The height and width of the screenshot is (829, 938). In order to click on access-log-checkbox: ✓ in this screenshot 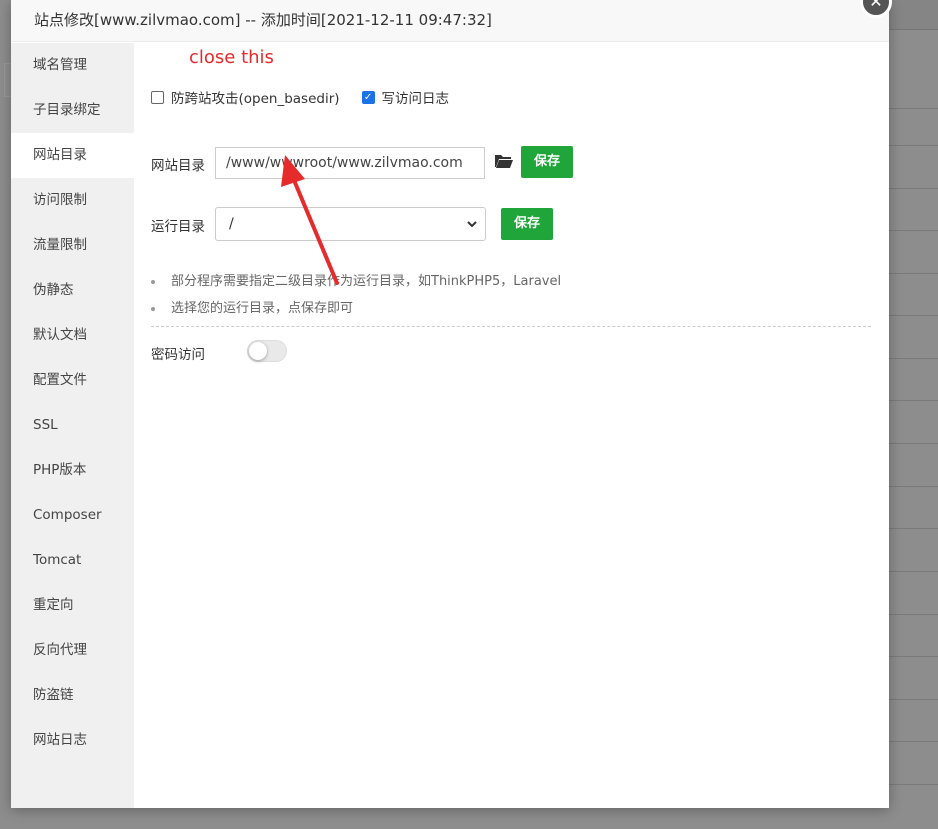, I will do `click(368, 97)`.